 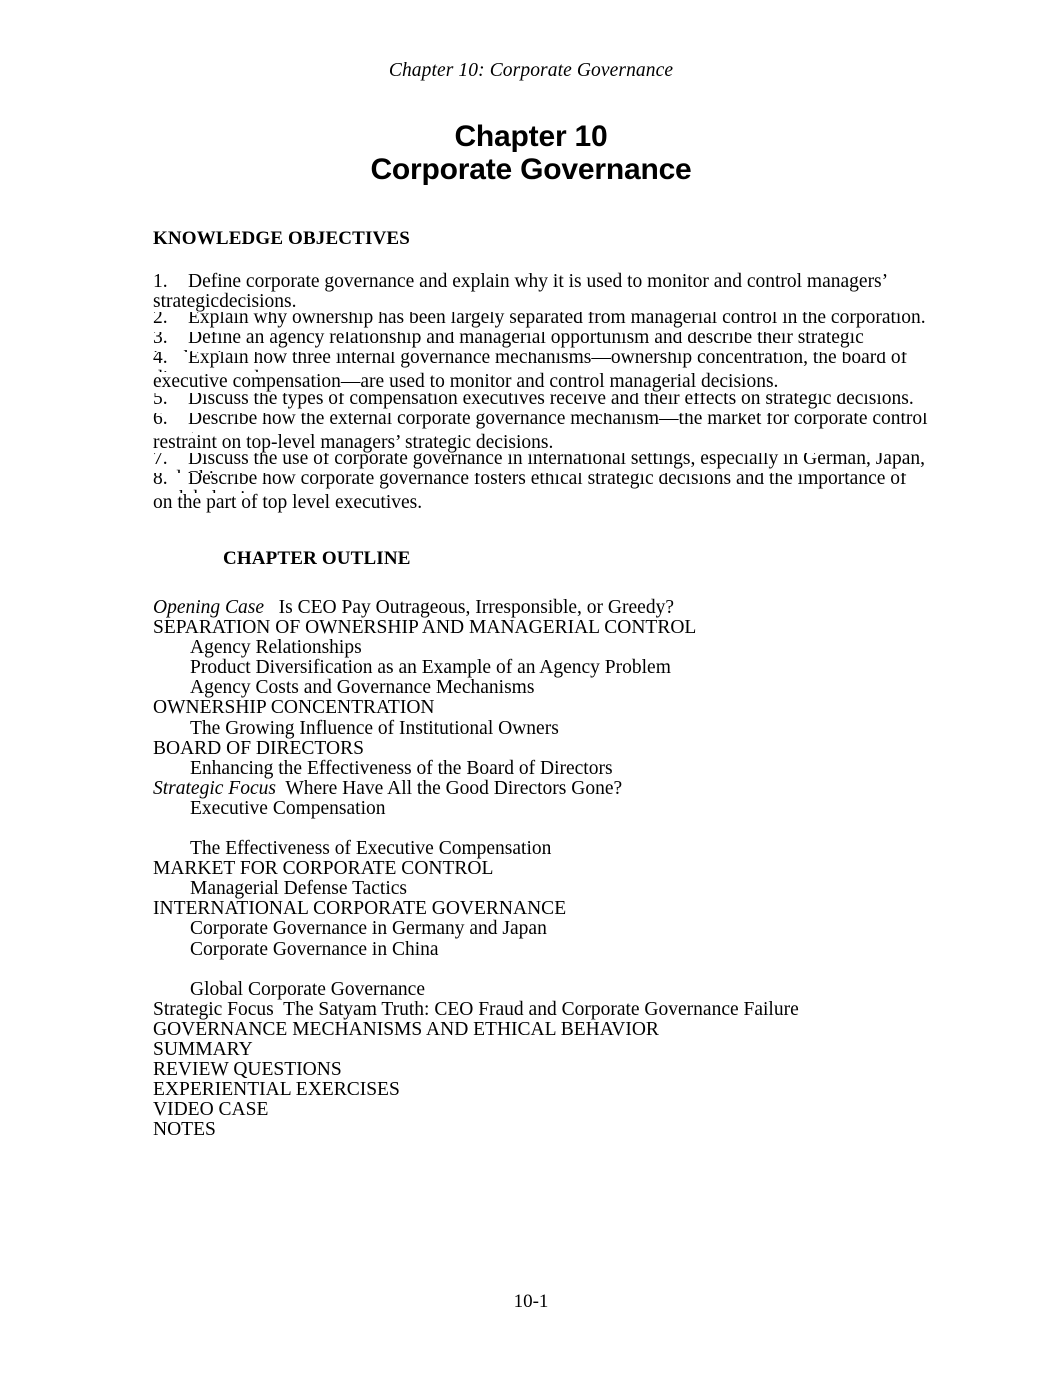 What do you see at coordinates (323, 869) in the screenshot?
I see `outline-item-text: MARKET FOR CORPORATE CONTROL` at bounding box center [323, 869].